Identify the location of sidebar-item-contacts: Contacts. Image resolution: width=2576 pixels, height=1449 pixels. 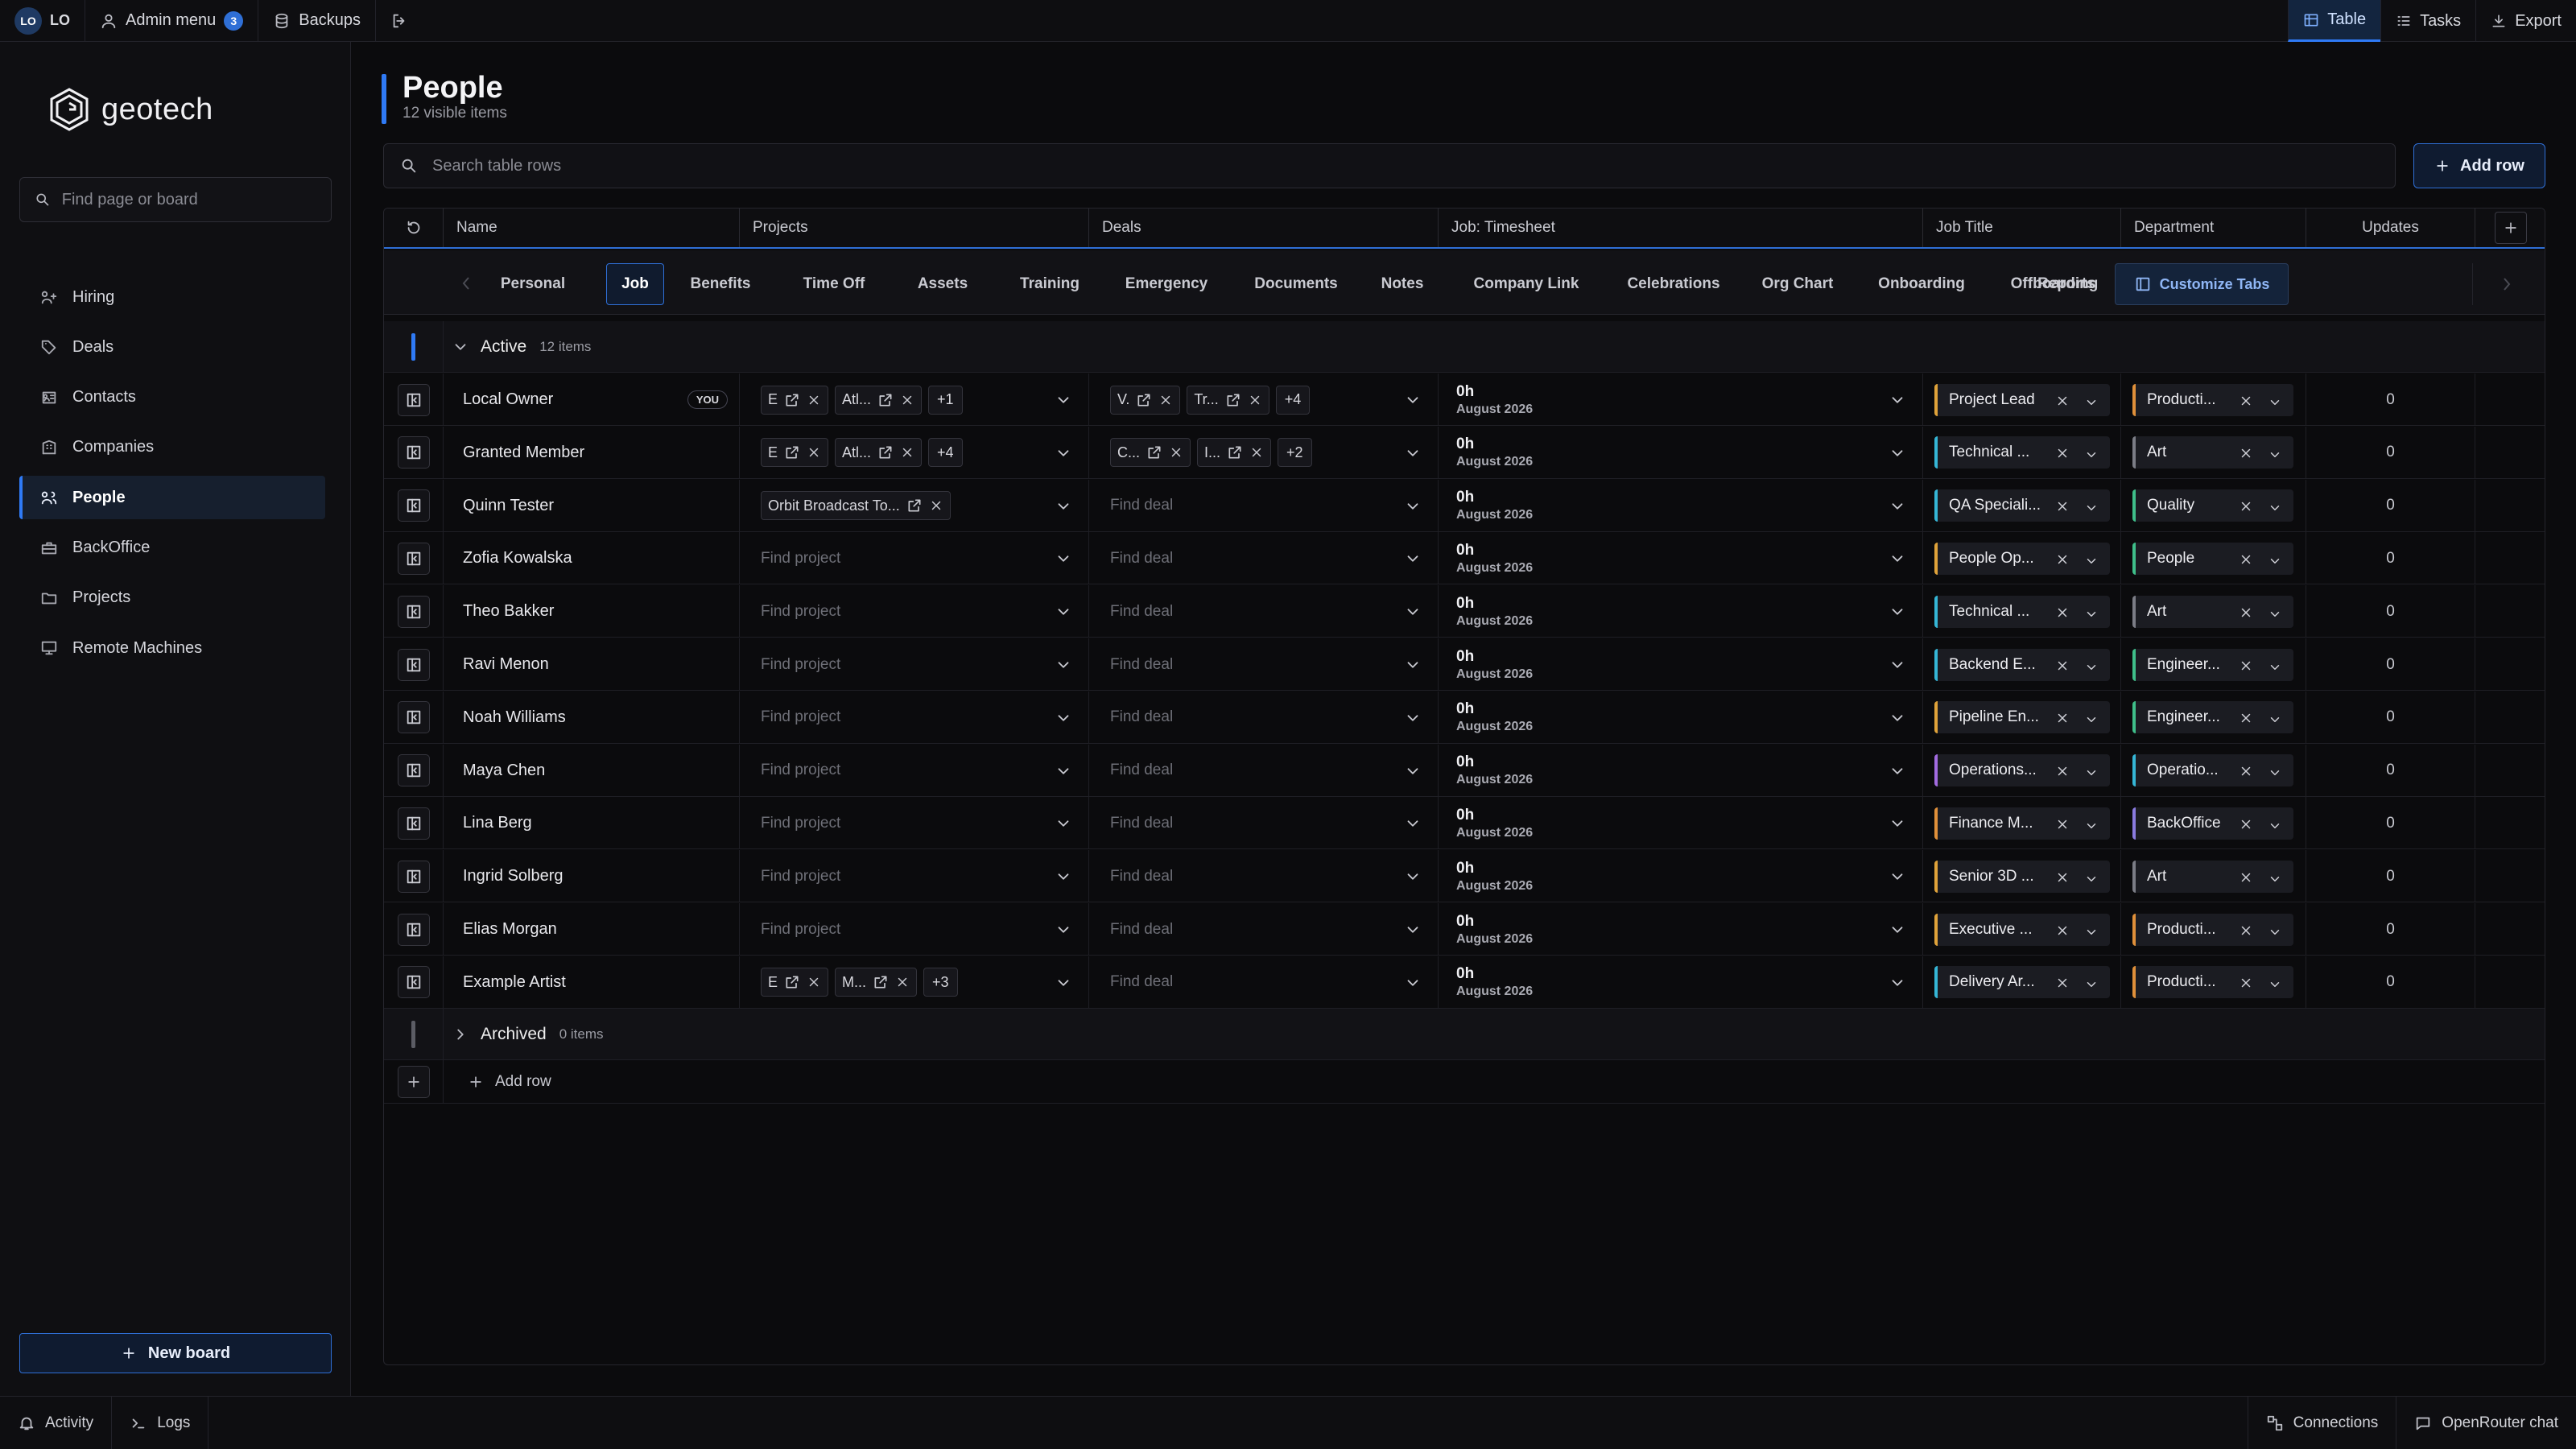
(172, 397).